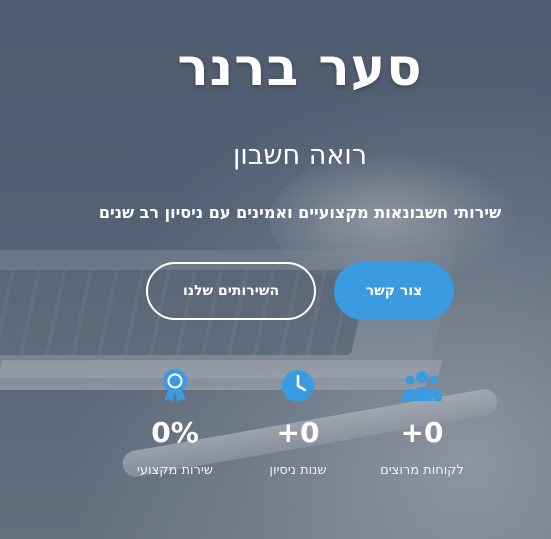  Describe the element at coordinates (175, 470) in the screenshot. I see `stat-label: שירות מקצועי` at that location.